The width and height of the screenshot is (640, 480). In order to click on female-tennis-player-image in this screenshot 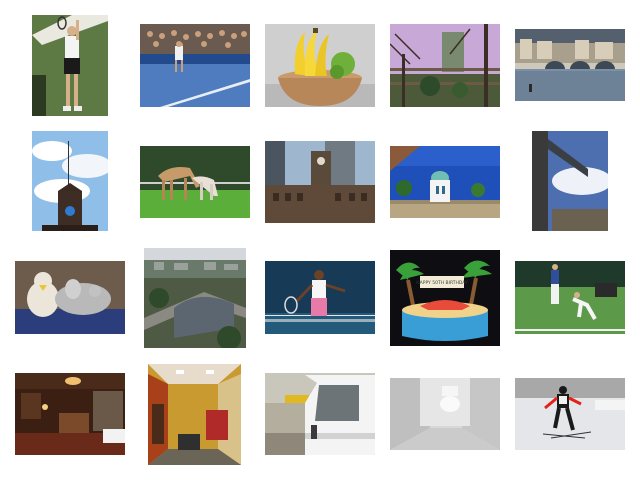, I will do `click(320, 297)`.